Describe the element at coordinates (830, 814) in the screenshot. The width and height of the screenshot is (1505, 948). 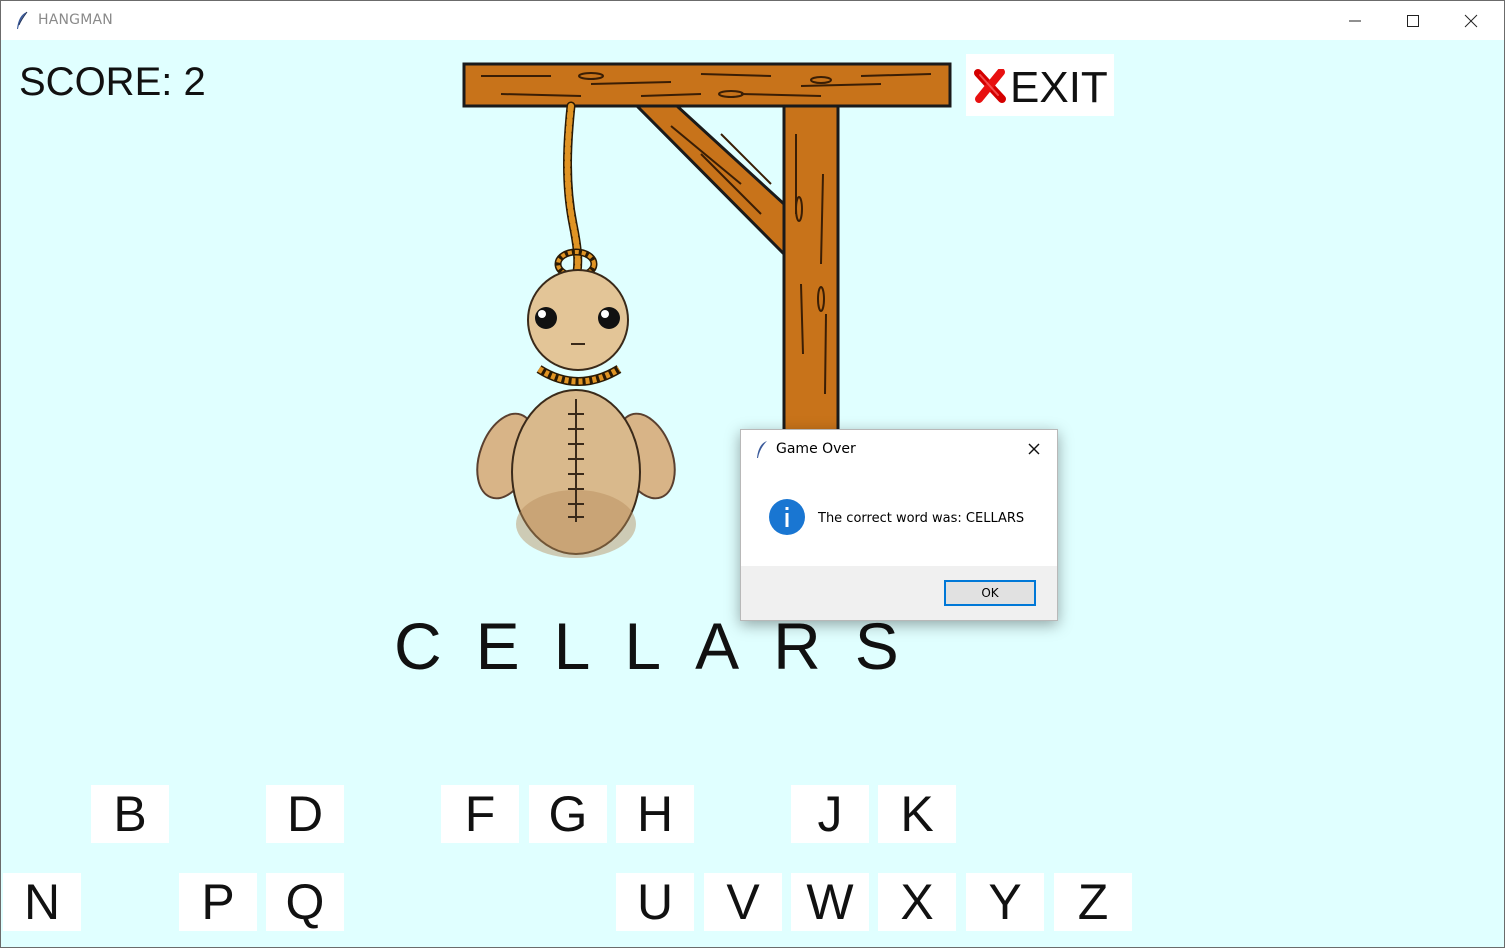
I see `key-j: J` at that location.